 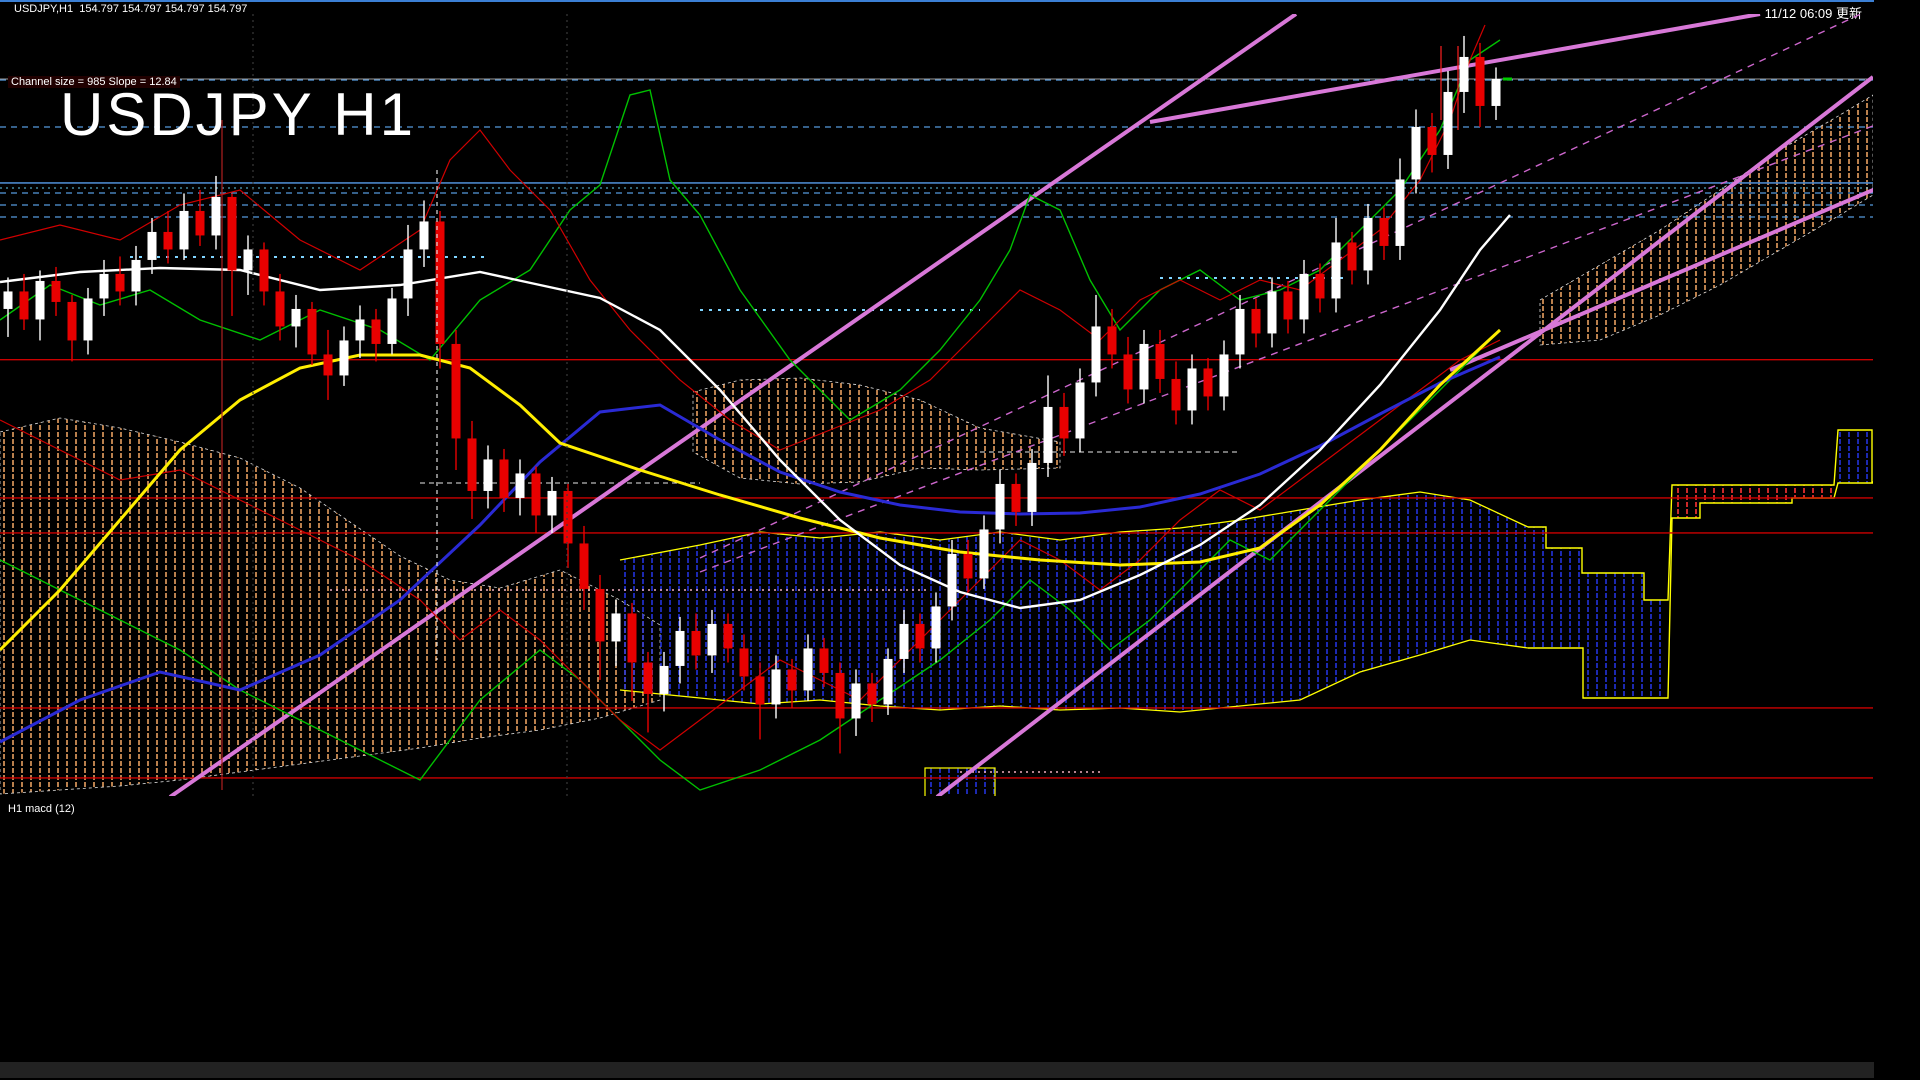 I want to click on ichimoku-cloud-topright, so click(x=1706, y=220).